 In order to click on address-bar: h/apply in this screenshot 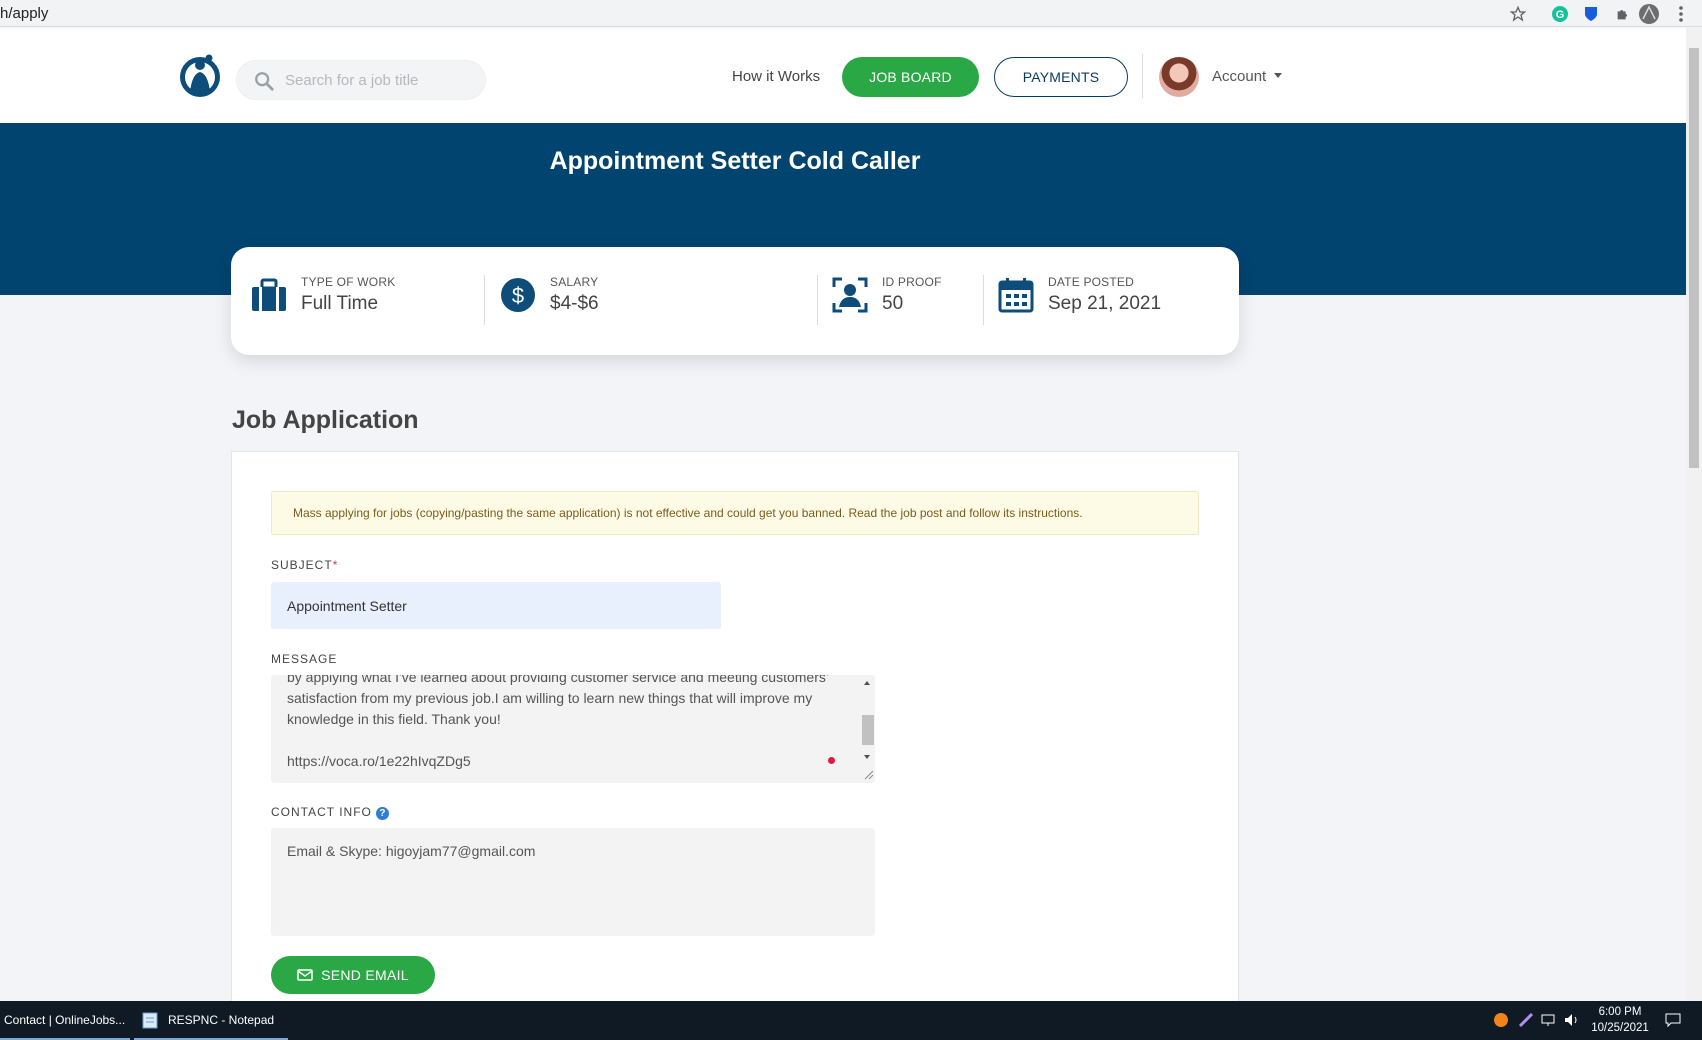, I will do `click(24, 13)`.